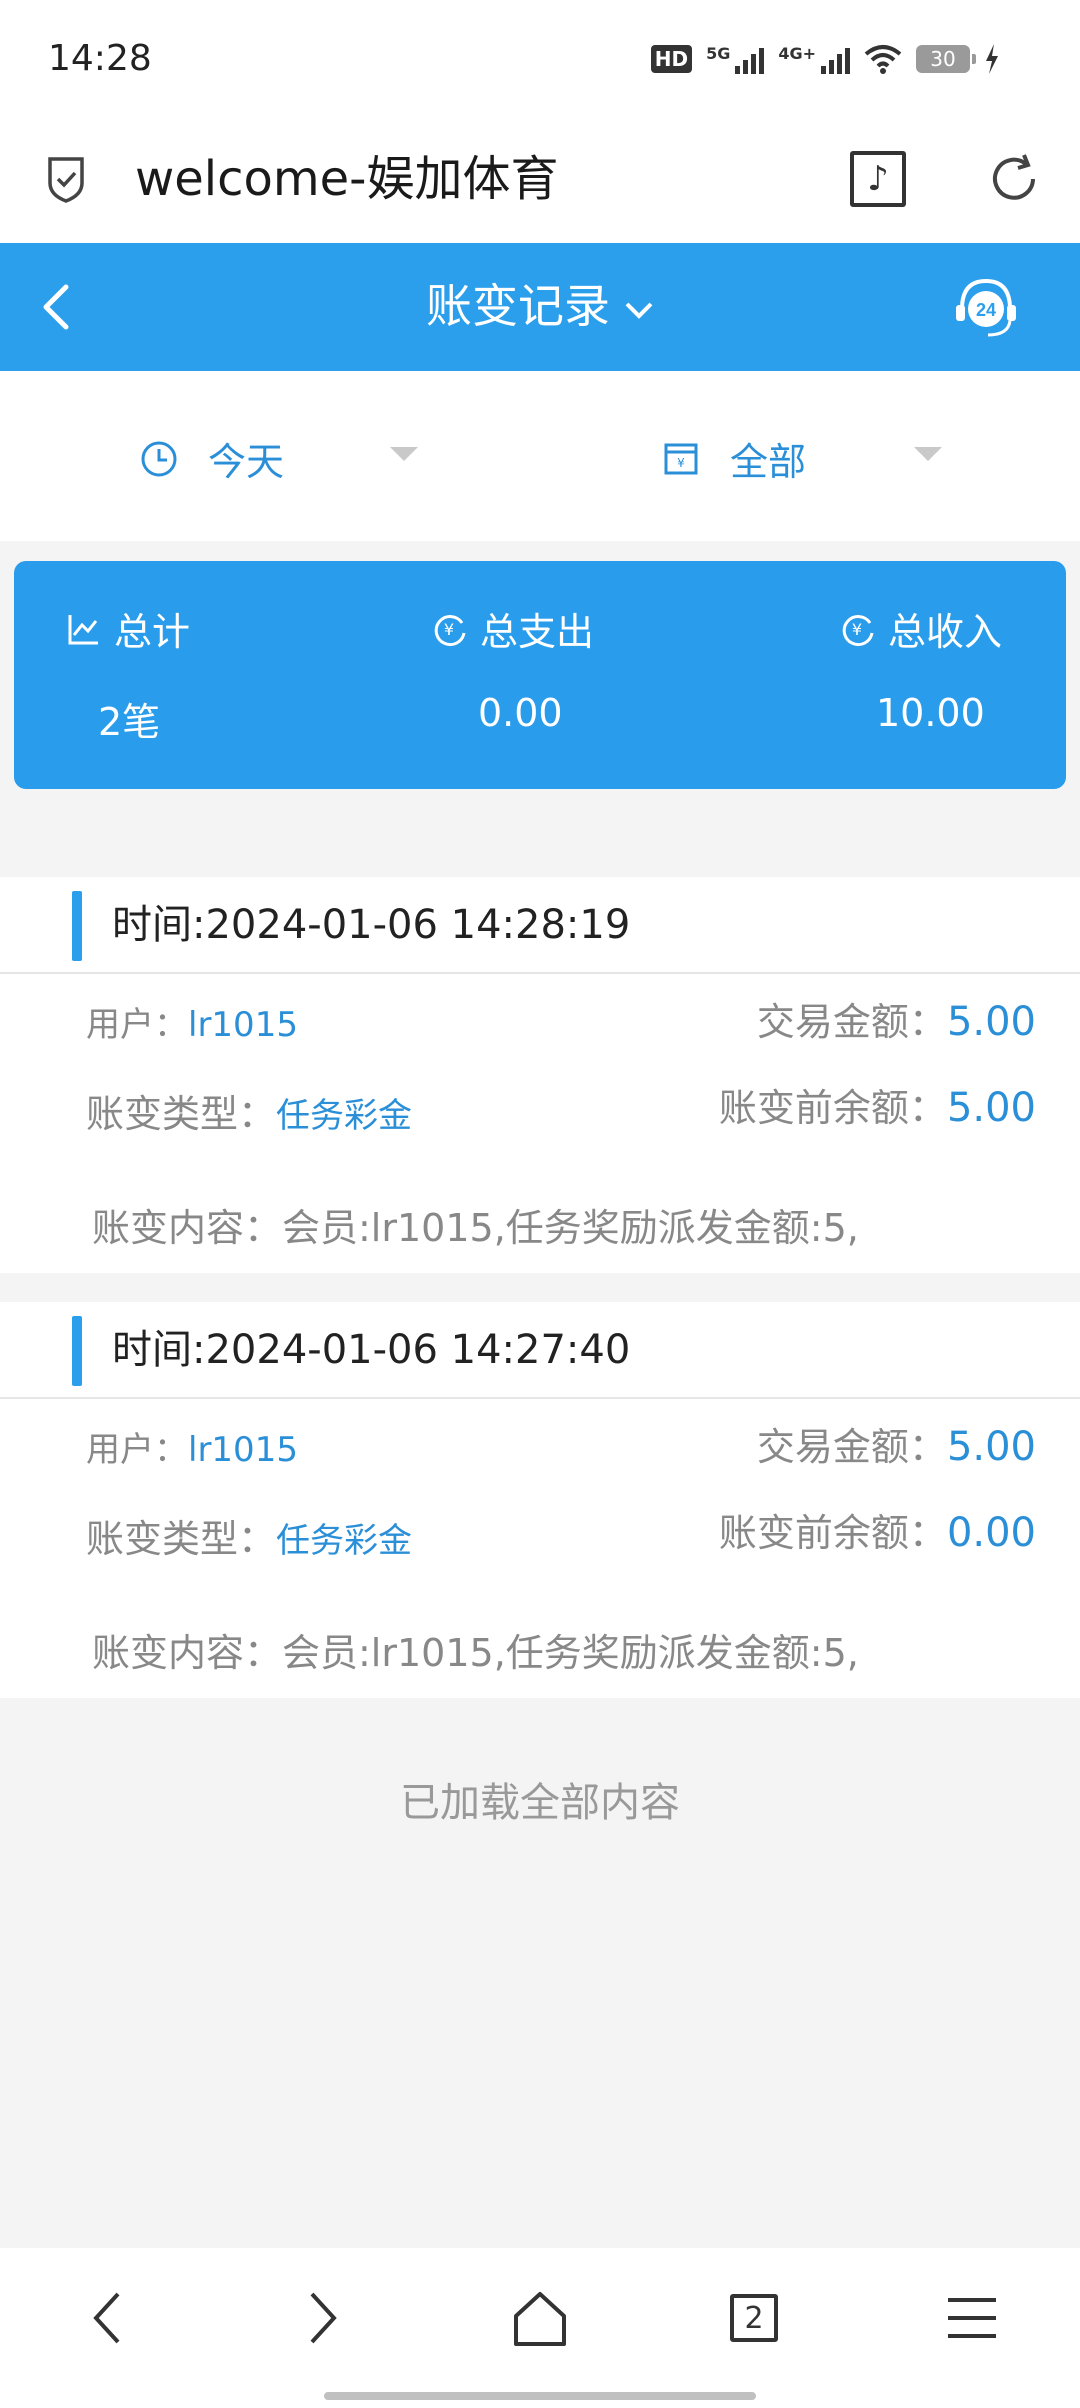 Image resolution: width=1080 pixels, height=2408 pixels. I want to click on nav-menu-button, so click(972, 2318).